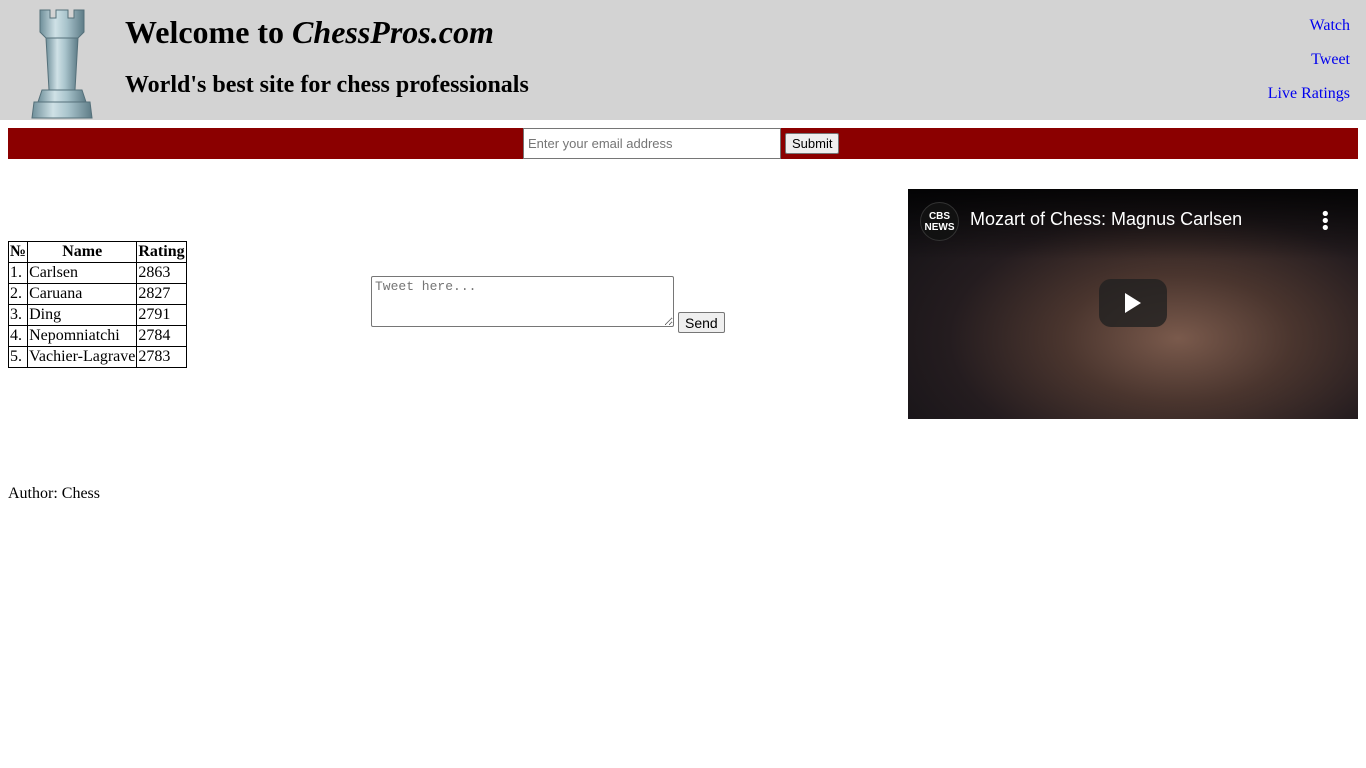 Image resolution: width=1366 pixels, height=768 pixels. I want to click on row-number: 2., so click(18, 294).